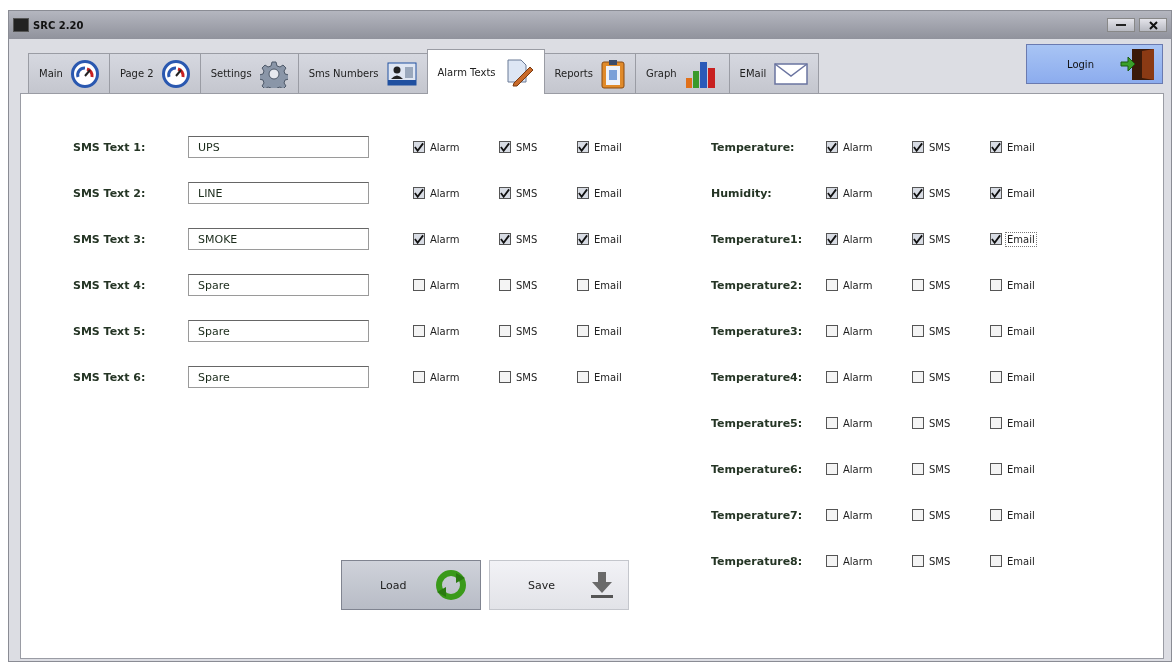  Describe the element at coordinates (757, 331) in the screenshot. I see `field-label: Temperature3:` at that location.